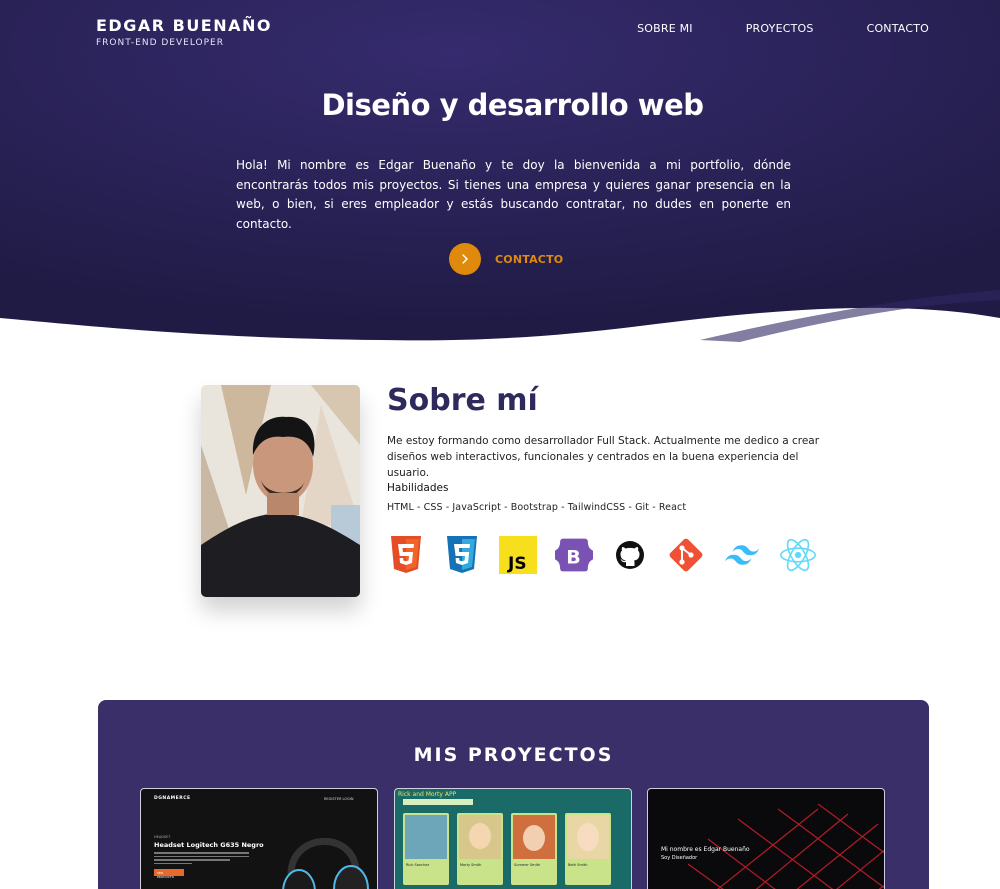 This screenshot has height=889, width=1000. What do you see at coordinates (529, 259) in the screenshot?
I see `contact-cta-label: CONTACTO` at bounding box center [529, 259].